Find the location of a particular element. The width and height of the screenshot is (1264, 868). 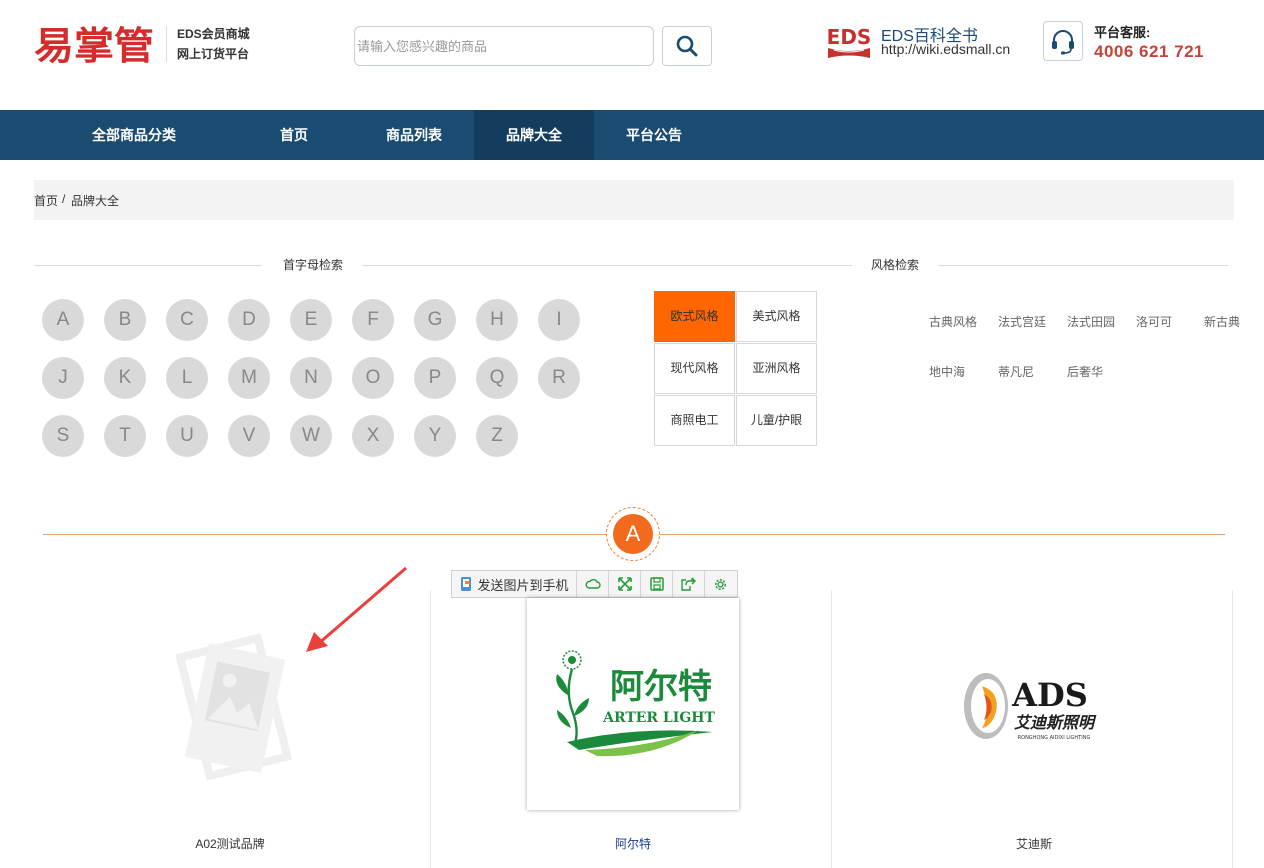

logo-divider is located at coordinates (166, 44).